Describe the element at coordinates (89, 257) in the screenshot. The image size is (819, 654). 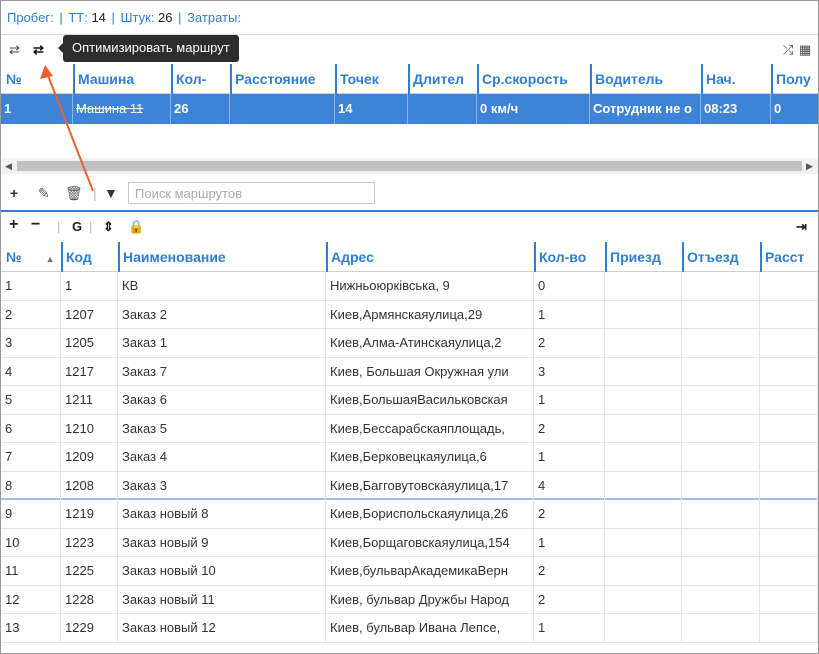
I see `col-header-code: Код` at that location.